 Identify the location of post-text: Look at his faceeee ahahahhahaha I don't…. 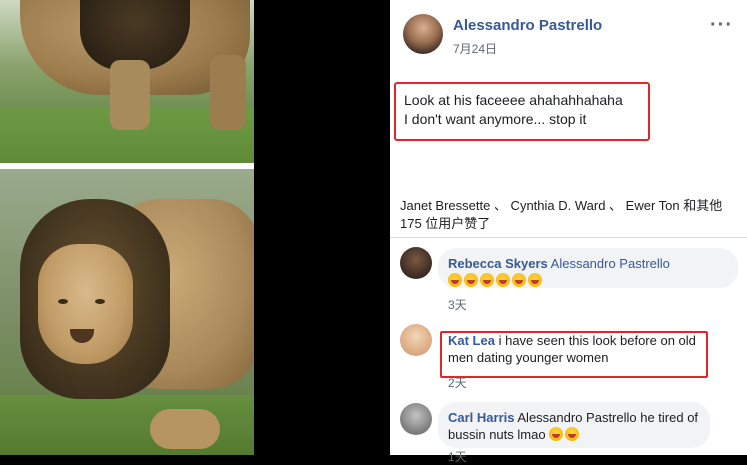
(513, 109).